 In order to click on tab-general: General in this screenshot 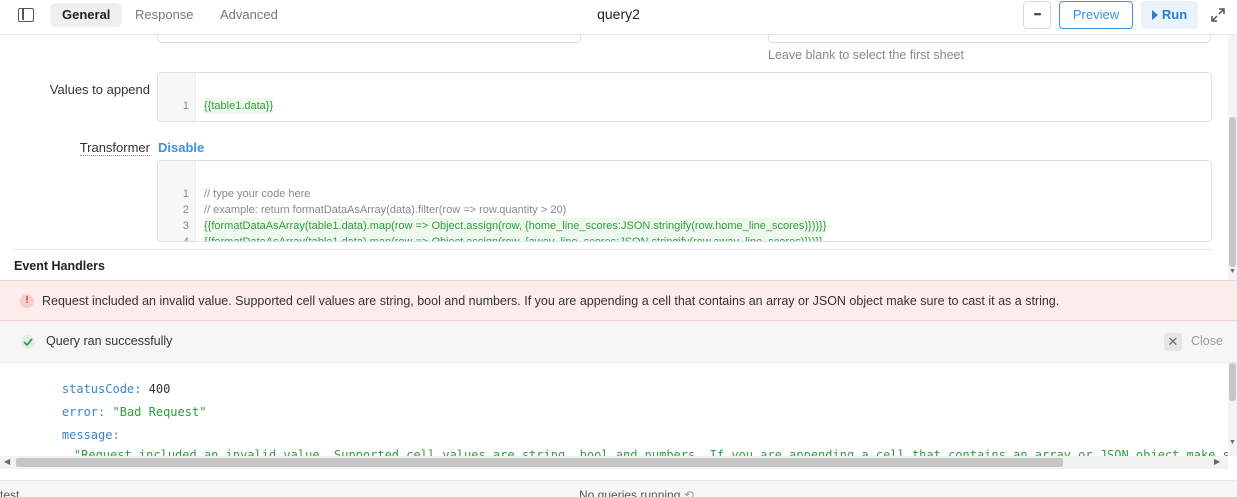, I will do `click(86, 15)`.